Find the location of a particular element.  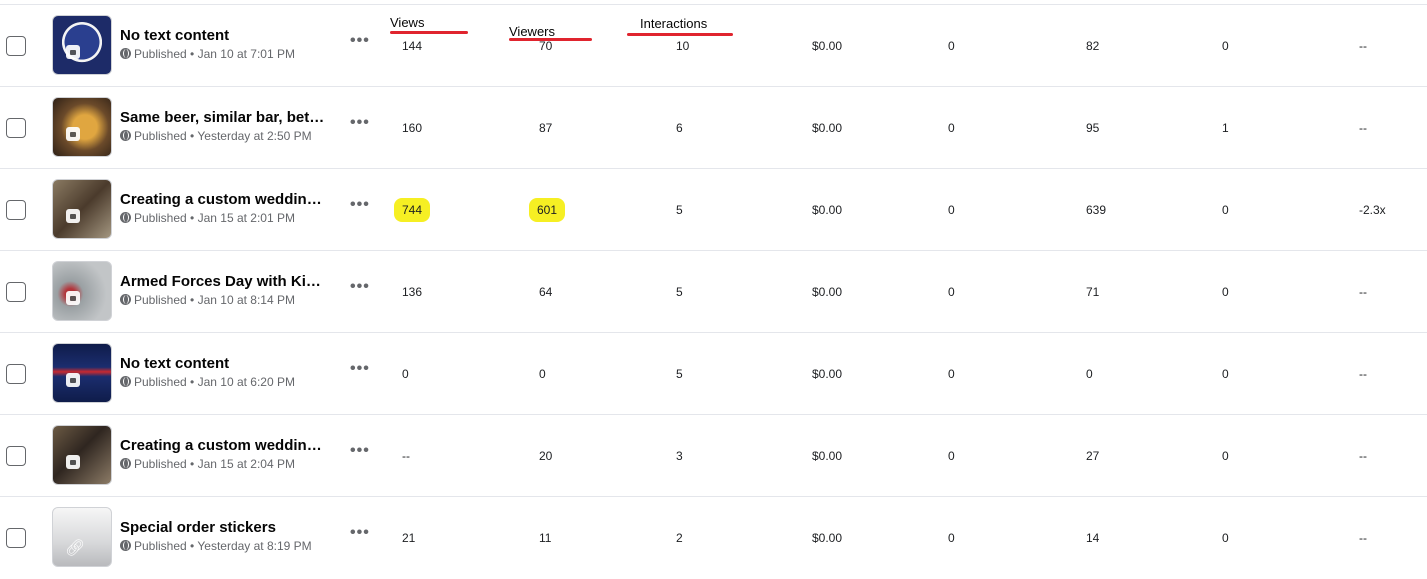

post-date: Jan 15 at 2:01 PM is located at coordinates (246, 218).